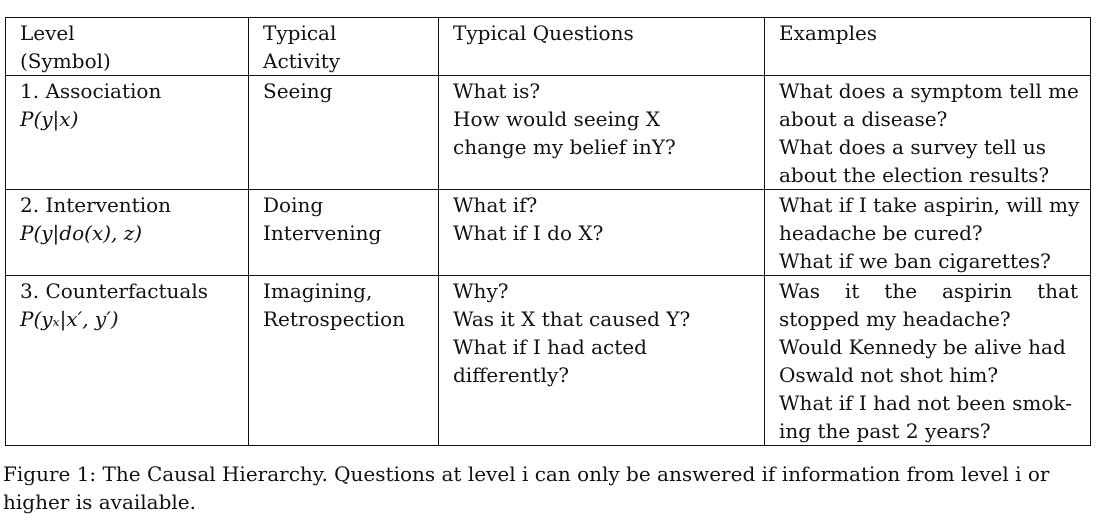 The width and height of the screenshot is (1103, 524). I want to click on example-line: What if we ban cigarettes?, so click(915, 261).